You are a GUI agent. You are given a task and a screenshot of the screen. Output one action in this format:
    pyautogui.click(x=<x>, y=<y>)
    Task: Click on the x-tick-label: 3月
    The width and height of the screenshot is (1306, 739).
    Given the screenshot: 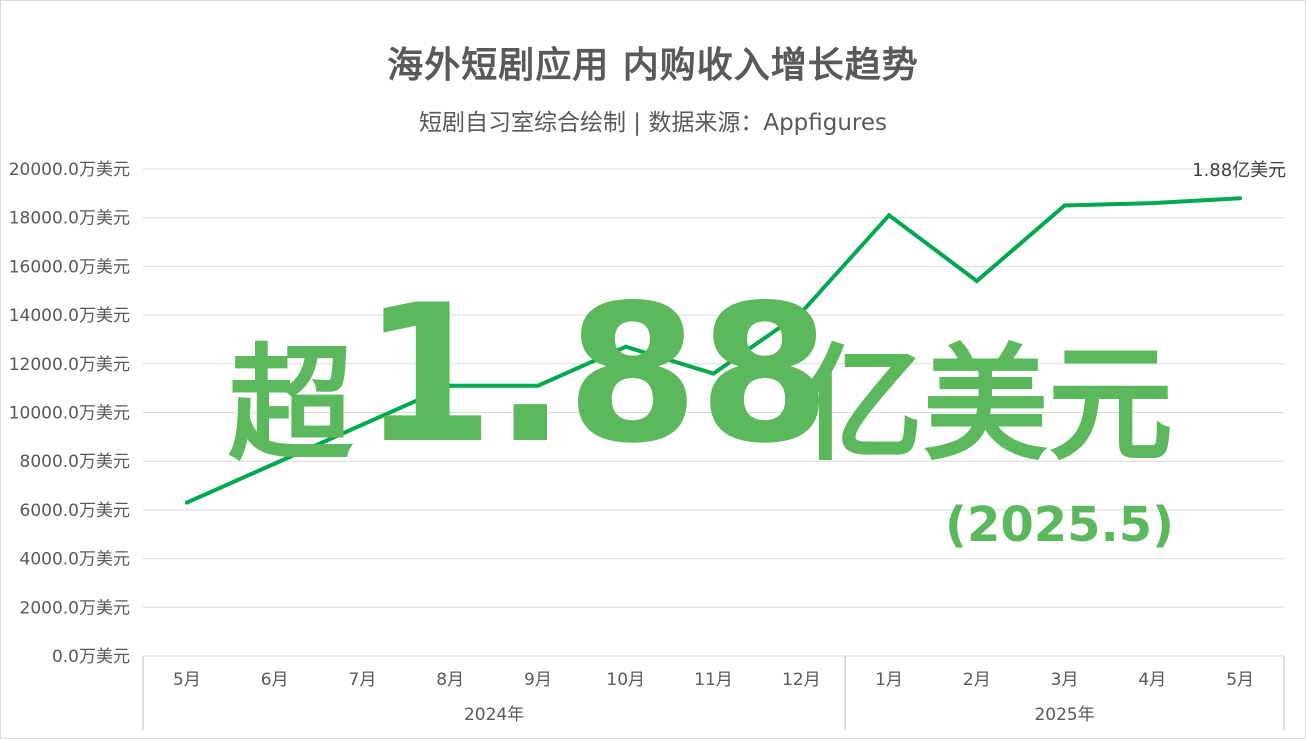 What is the action you would take?
    pyautogui.click(x=1065, y=680)
    